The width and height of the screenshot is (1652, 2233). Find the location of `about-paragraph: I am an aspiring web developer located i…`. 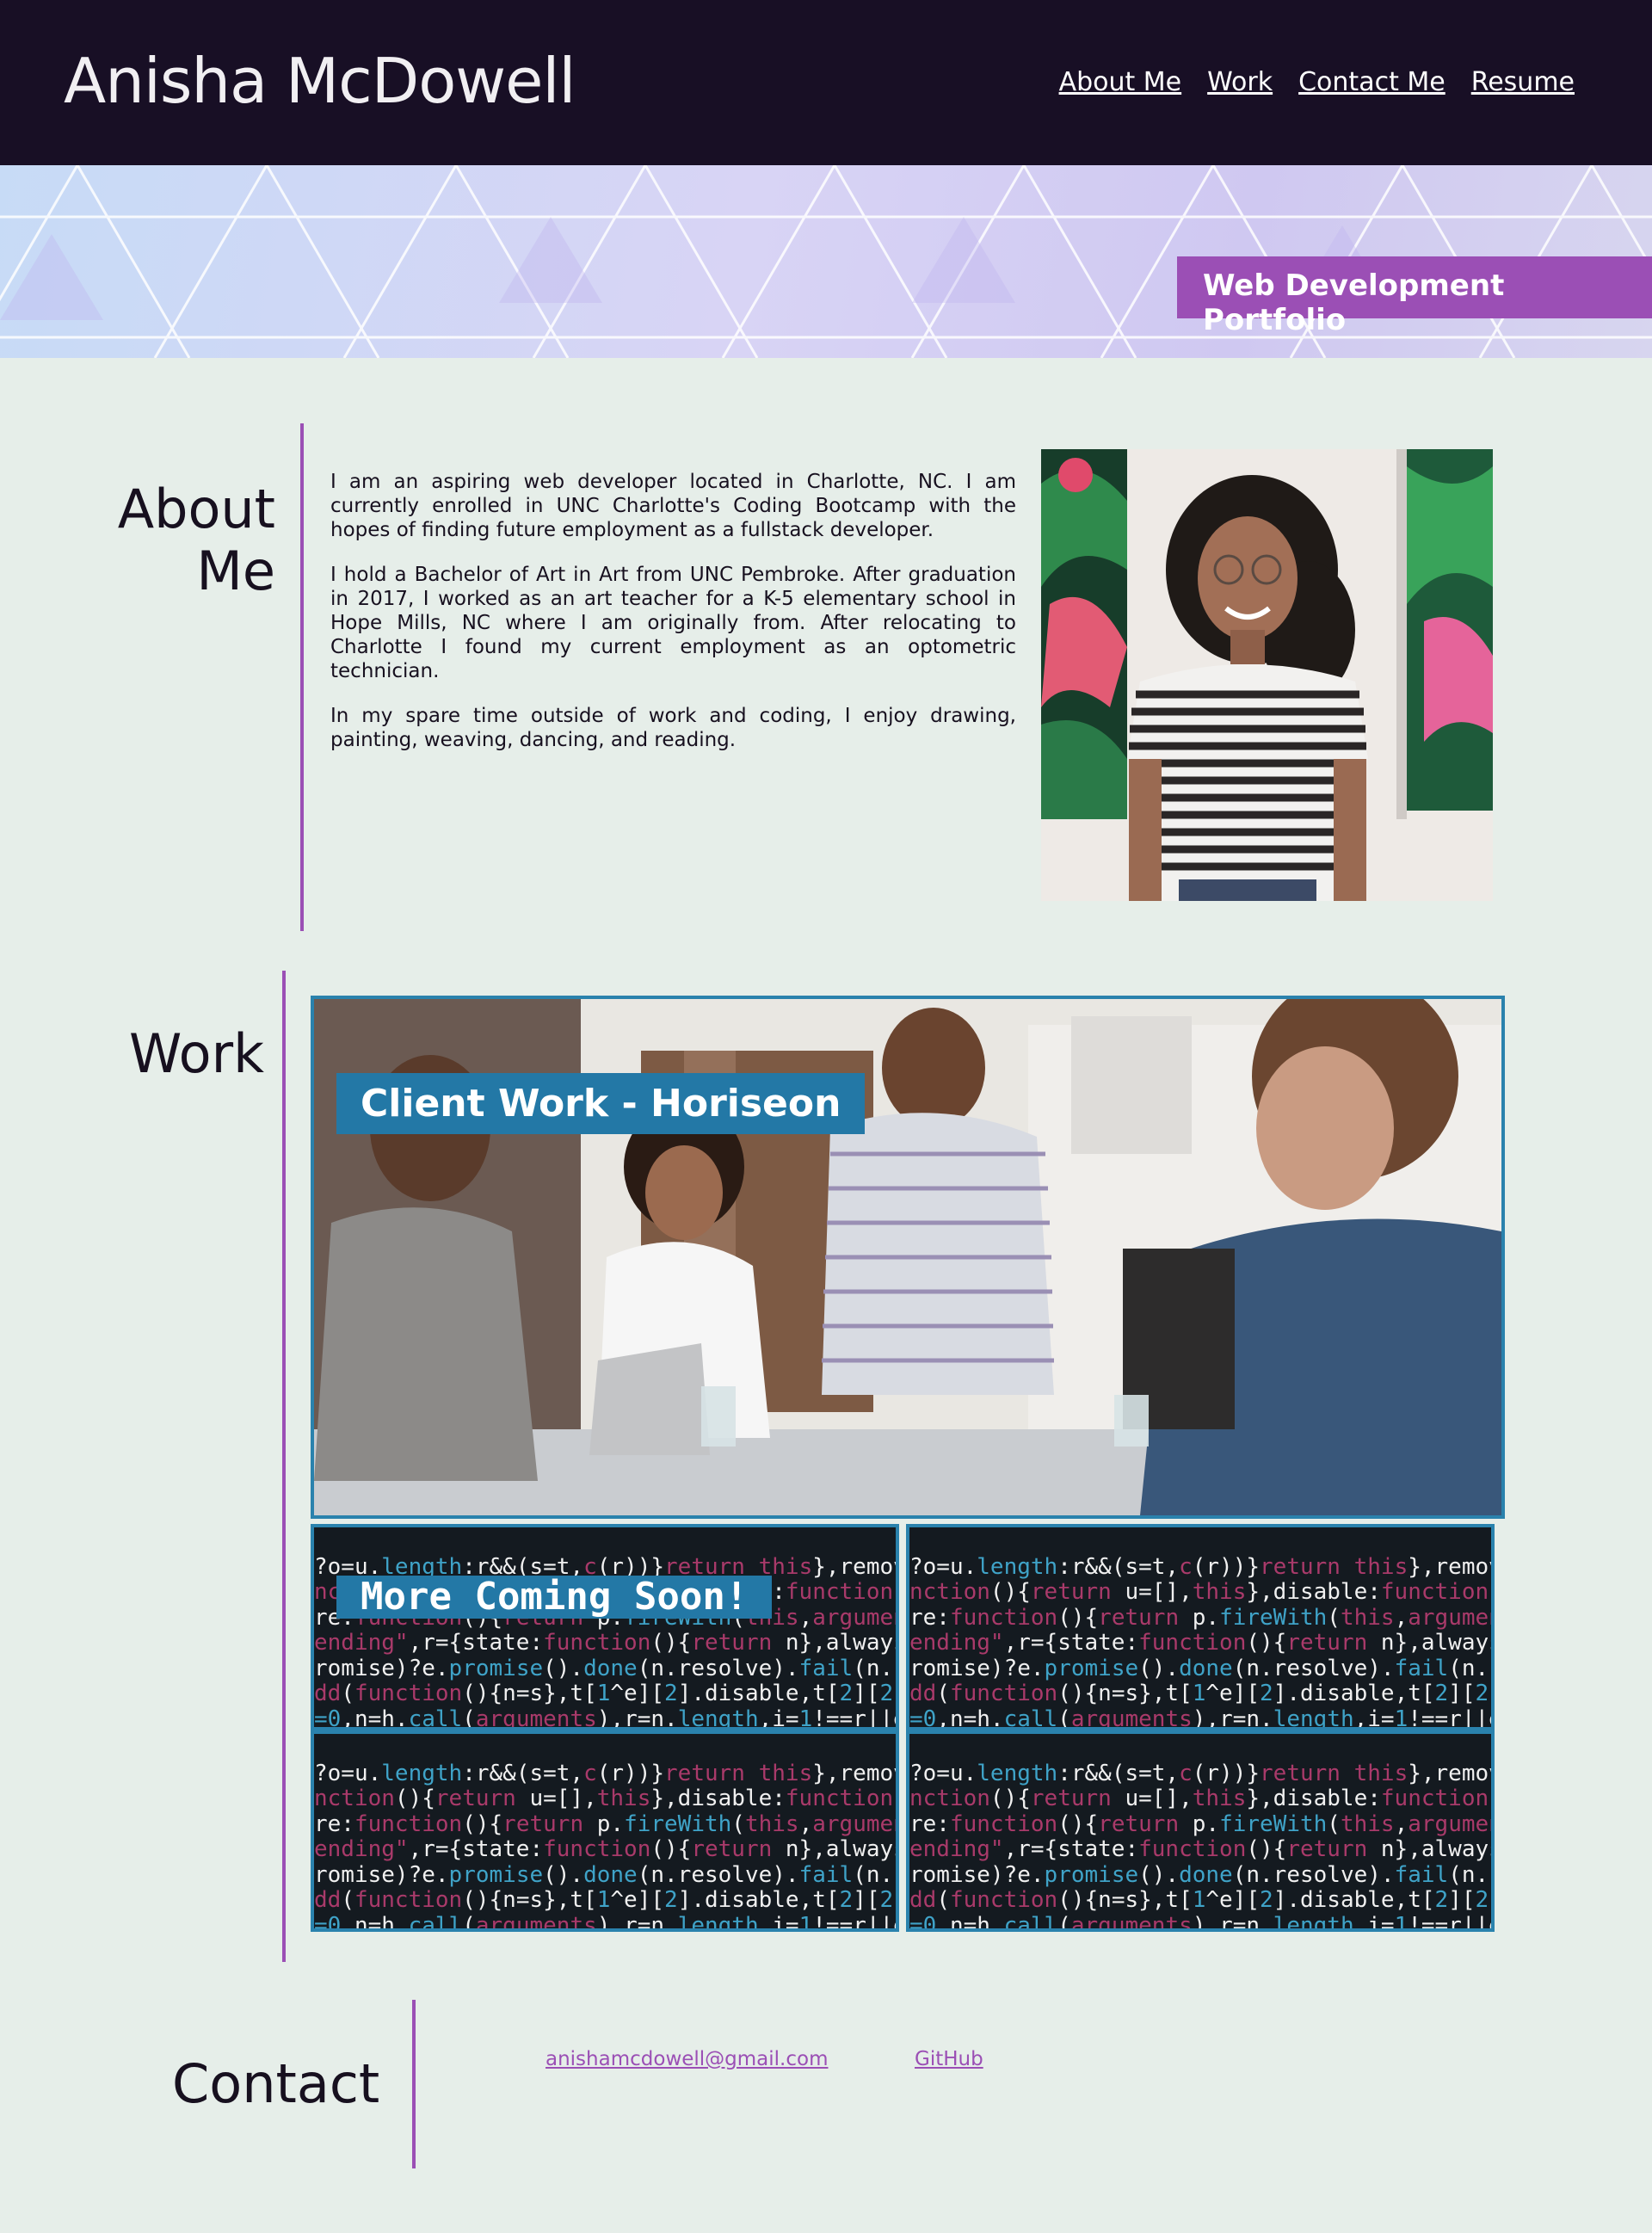

about-paragraph: I am an aspiring web developer located i… is located at coordinates (673, 506).